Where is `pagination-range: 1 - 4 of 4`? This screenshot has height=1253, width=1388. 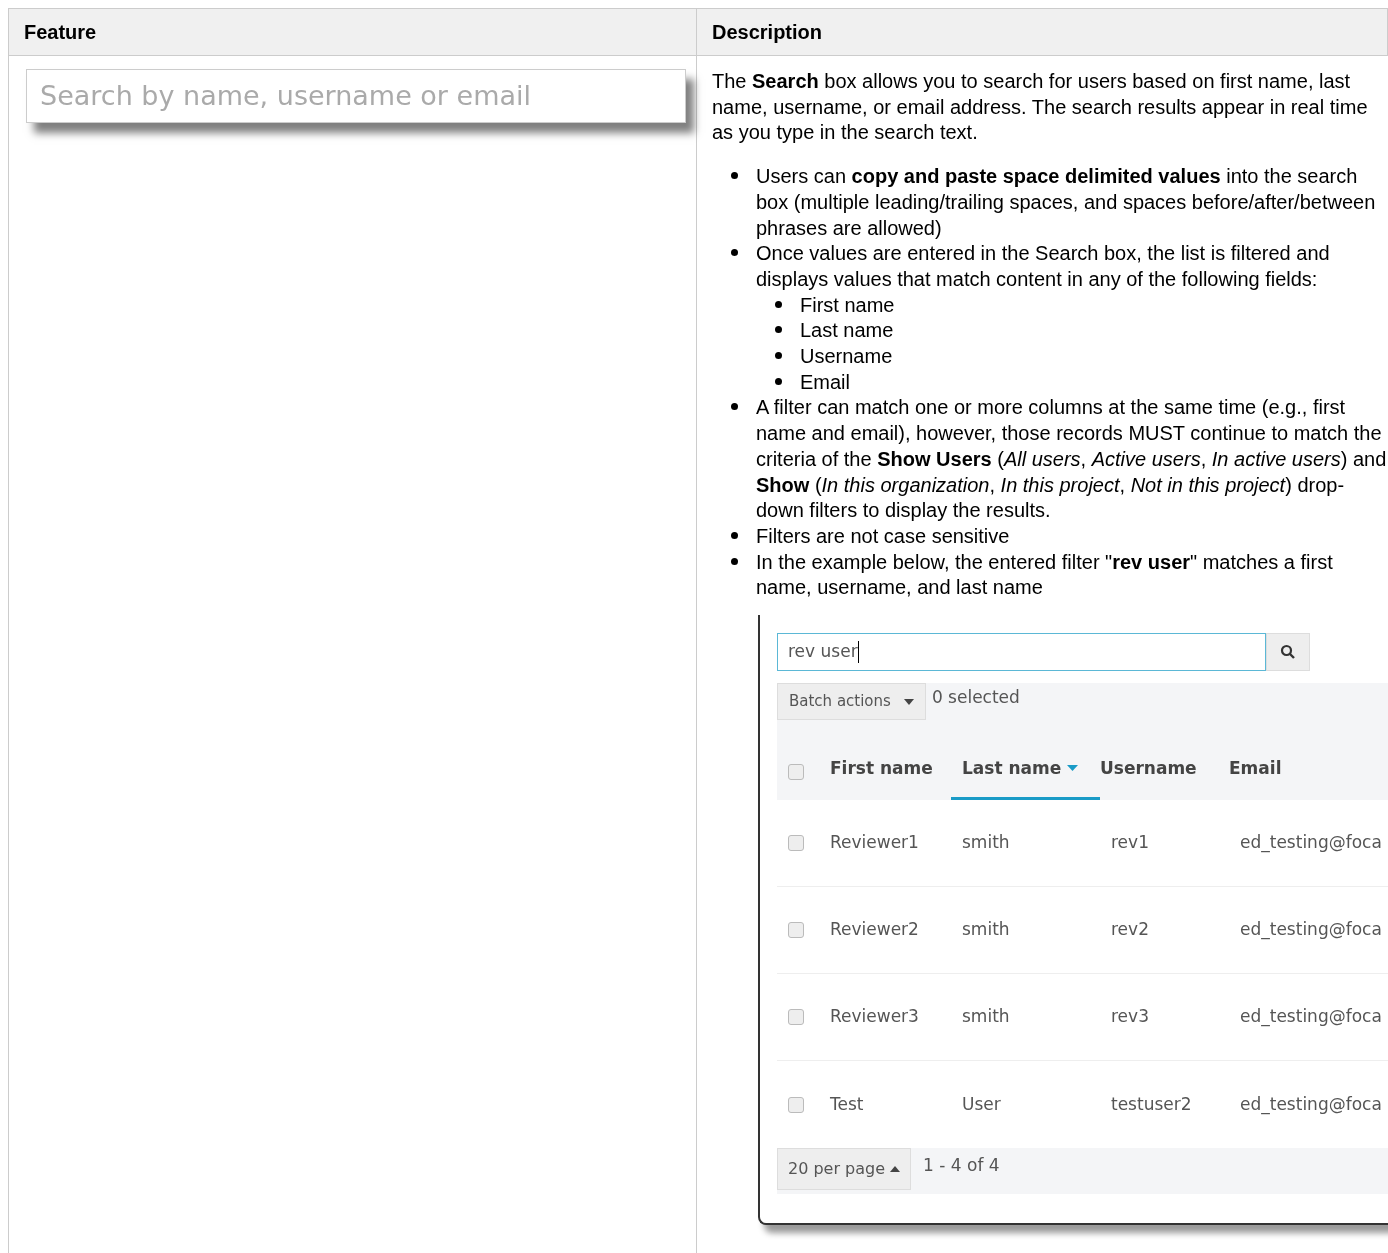 pagination-range: 1 - 4 of 4 is located at coordinates (961, 1166).